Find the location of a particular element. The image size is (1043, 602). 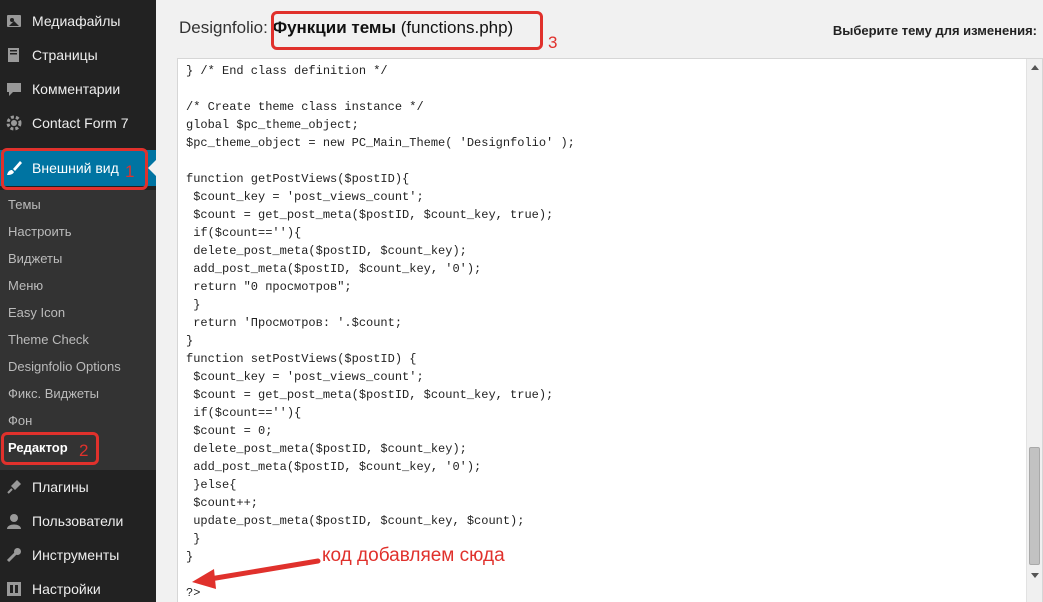

menu-label: Плагины is located at coordinates (60, 487).